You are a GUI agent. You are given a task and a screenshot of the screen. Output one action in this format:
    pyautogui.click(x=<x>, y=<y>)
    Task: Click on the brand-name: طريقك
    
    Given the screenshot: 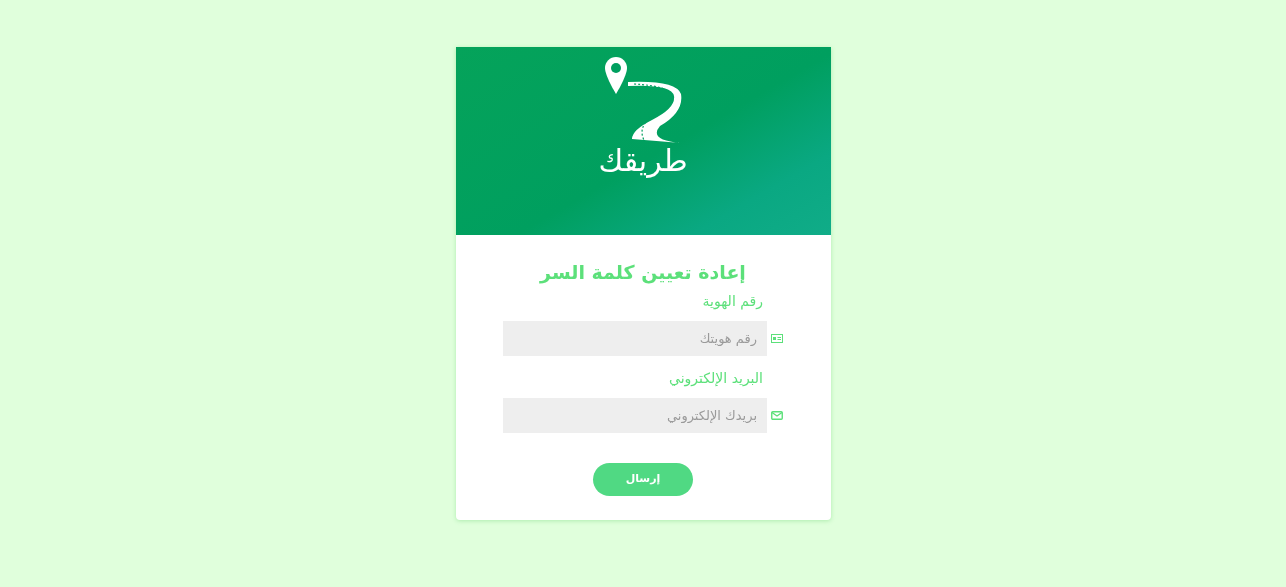 What is the action you would take?
    pyautogui.click(x=643, y=161)
    